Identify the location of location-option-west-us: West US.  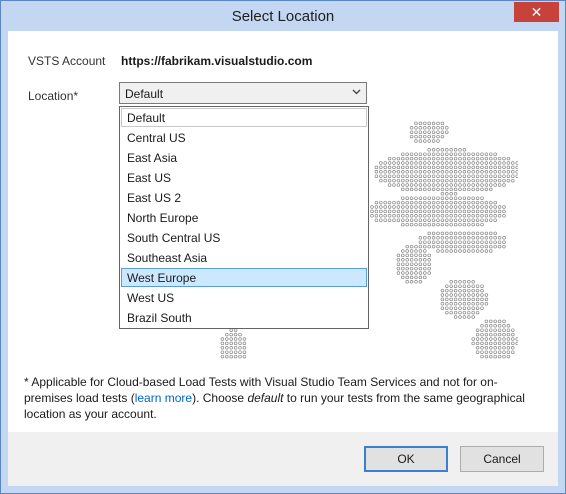
(244, 297).